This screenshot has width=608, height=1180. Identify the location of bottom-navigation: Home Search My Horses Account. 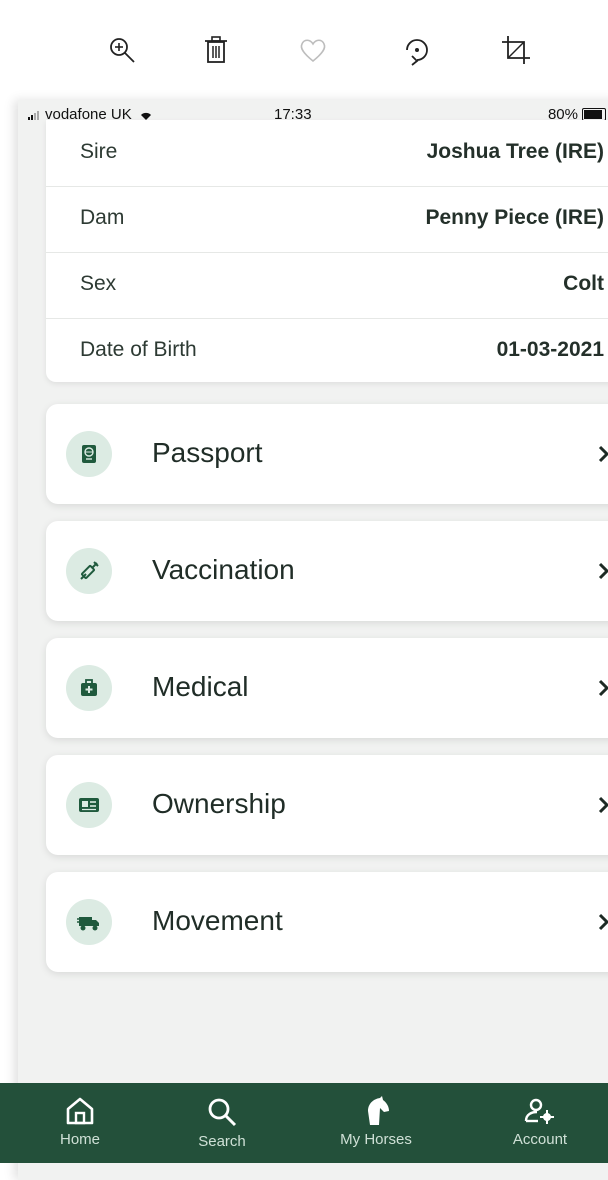
(304, 1123).